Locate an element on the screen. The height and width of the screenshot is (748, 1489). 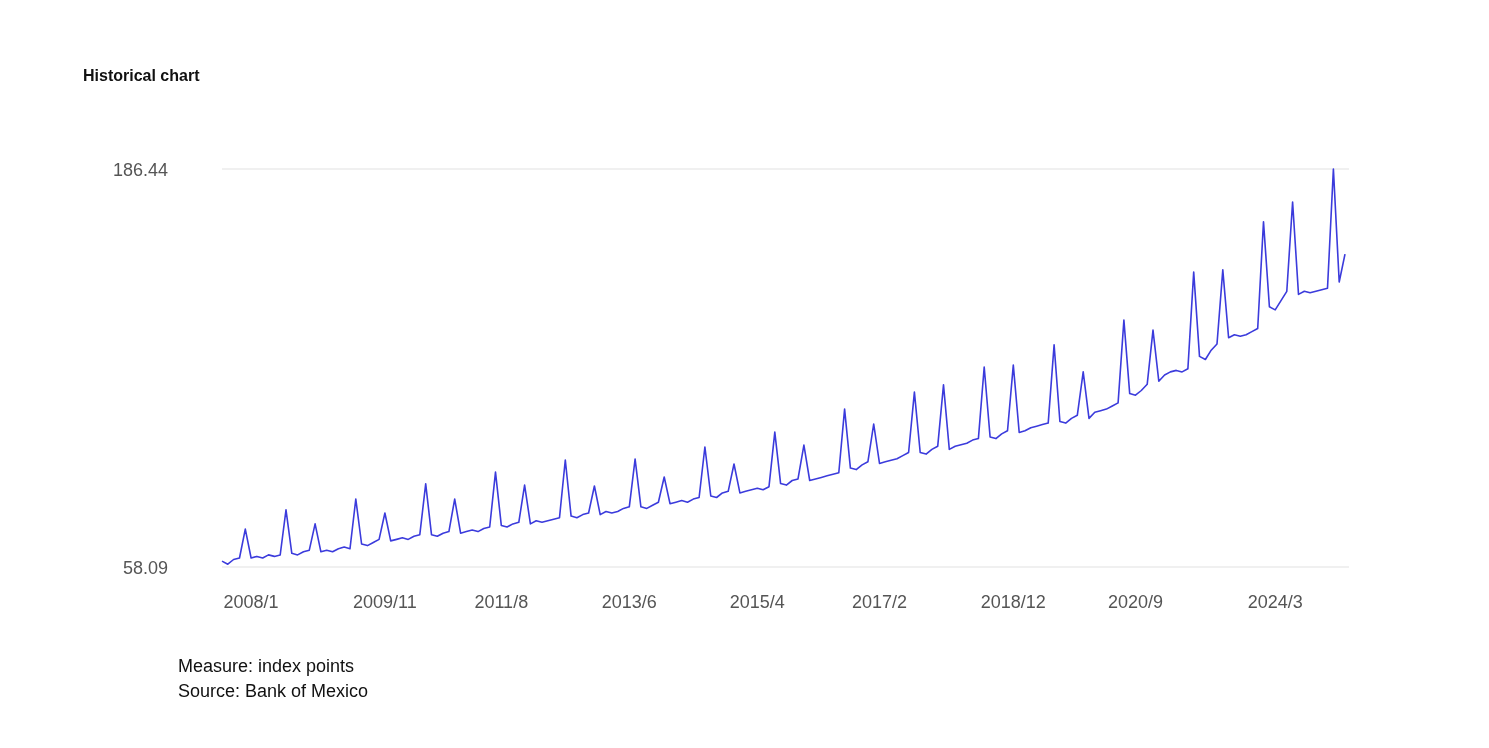
x-tick-label: 2020/9 is located at coordinates (1136, 602).